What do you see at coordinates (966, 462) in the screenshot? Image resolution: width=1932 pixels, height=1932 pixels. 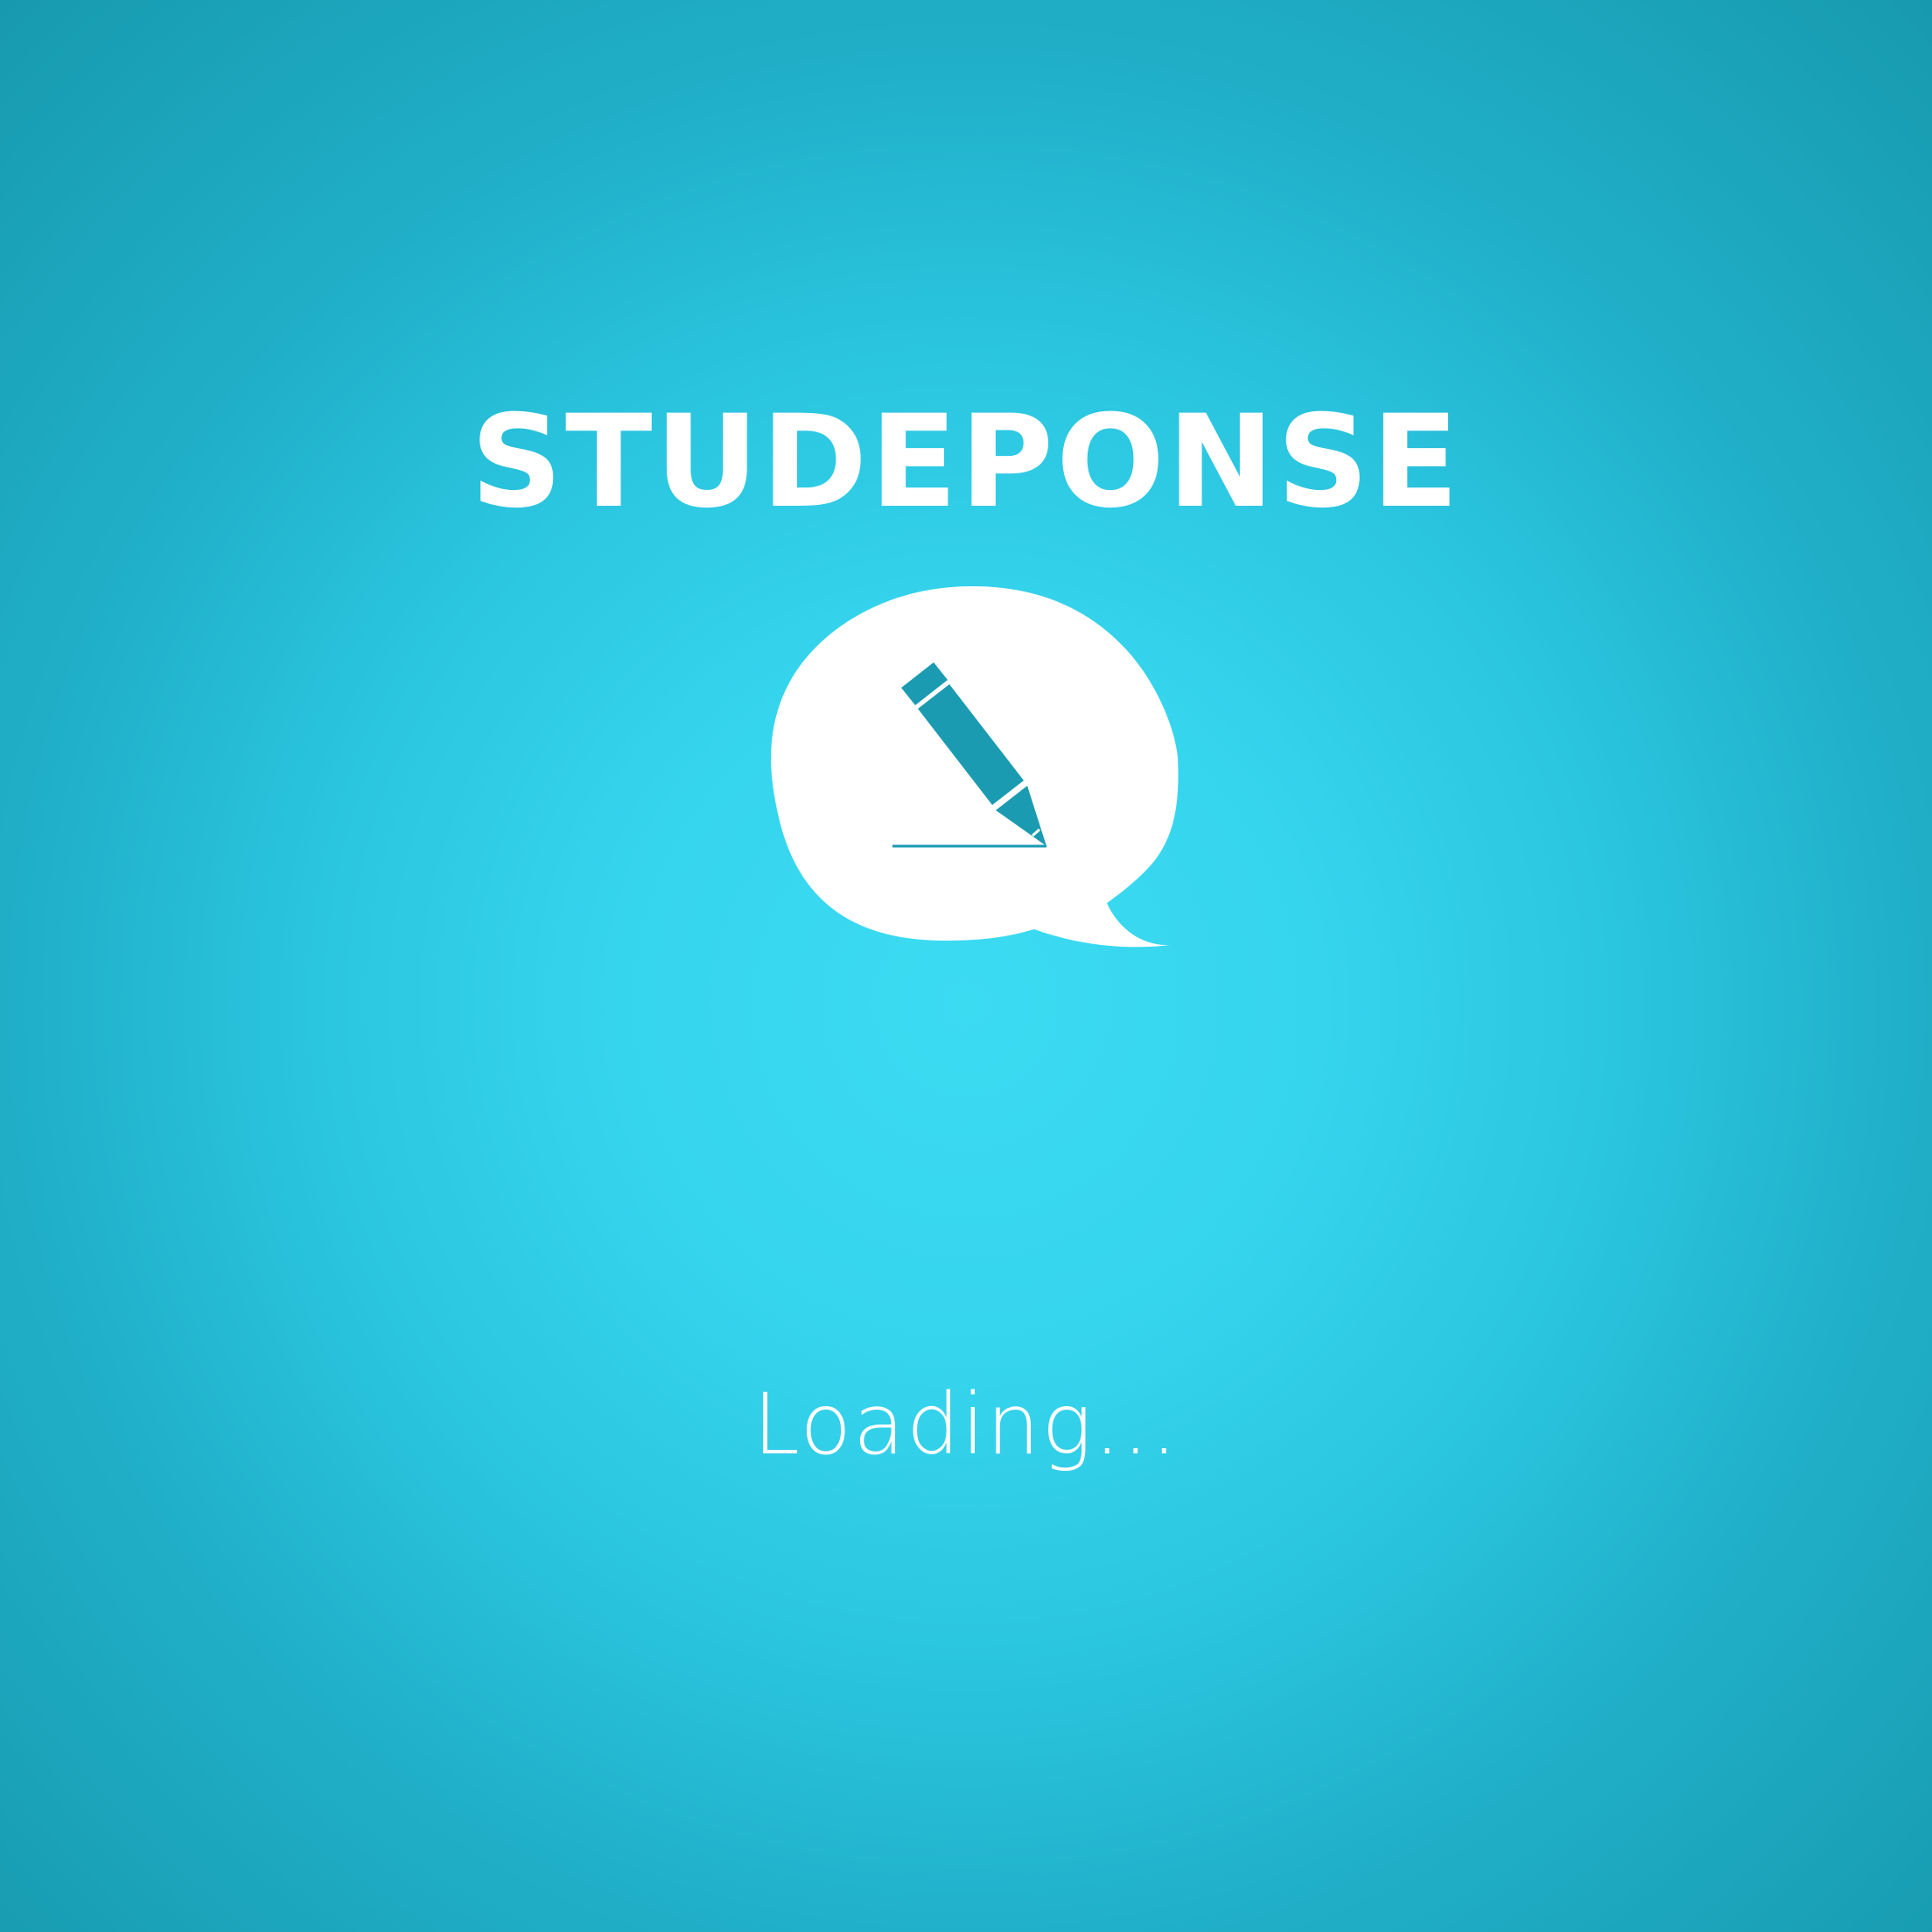 I see `app-title: STUDEPONSE` at bounding box center [966, 462].